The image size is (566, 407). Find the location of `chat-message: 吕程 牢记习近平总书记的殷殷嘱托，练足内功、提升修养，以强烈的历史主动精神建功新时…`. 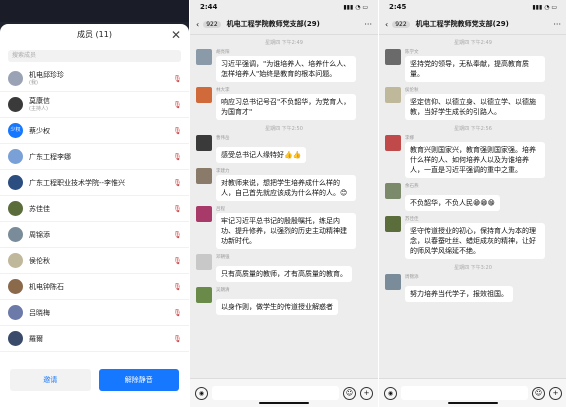

chat-message: 吕程 牢记习近平总书记的殷殷嘱托，练足内功、提升修养，以强烈的历史主动精神建功新时… is located at coordinates (284, 227).